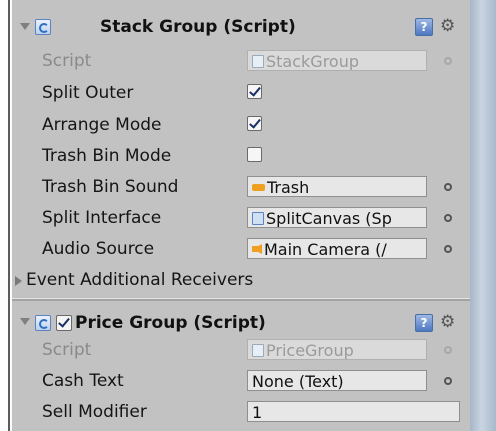 Image resolution: width=496 pixels, height=431 pixels. Describe the element at coordinates (257, 249) in the screenshot. I see `audio-source-icon` at that location.